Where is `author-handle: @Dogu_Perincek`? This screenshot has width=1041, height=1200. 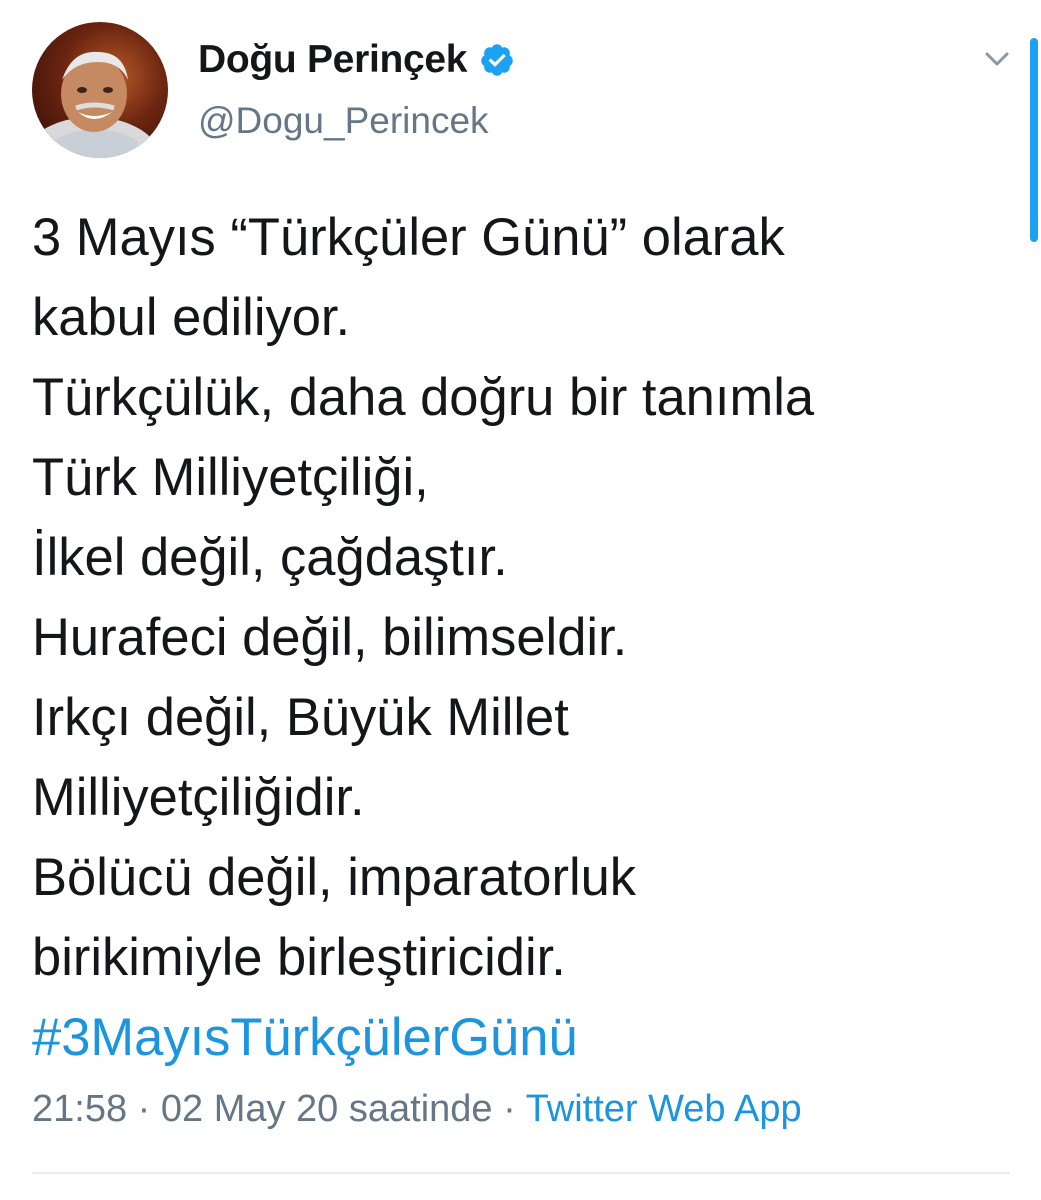 author-handle: @Dogu_Perincek is located at coordinates (343, 121).